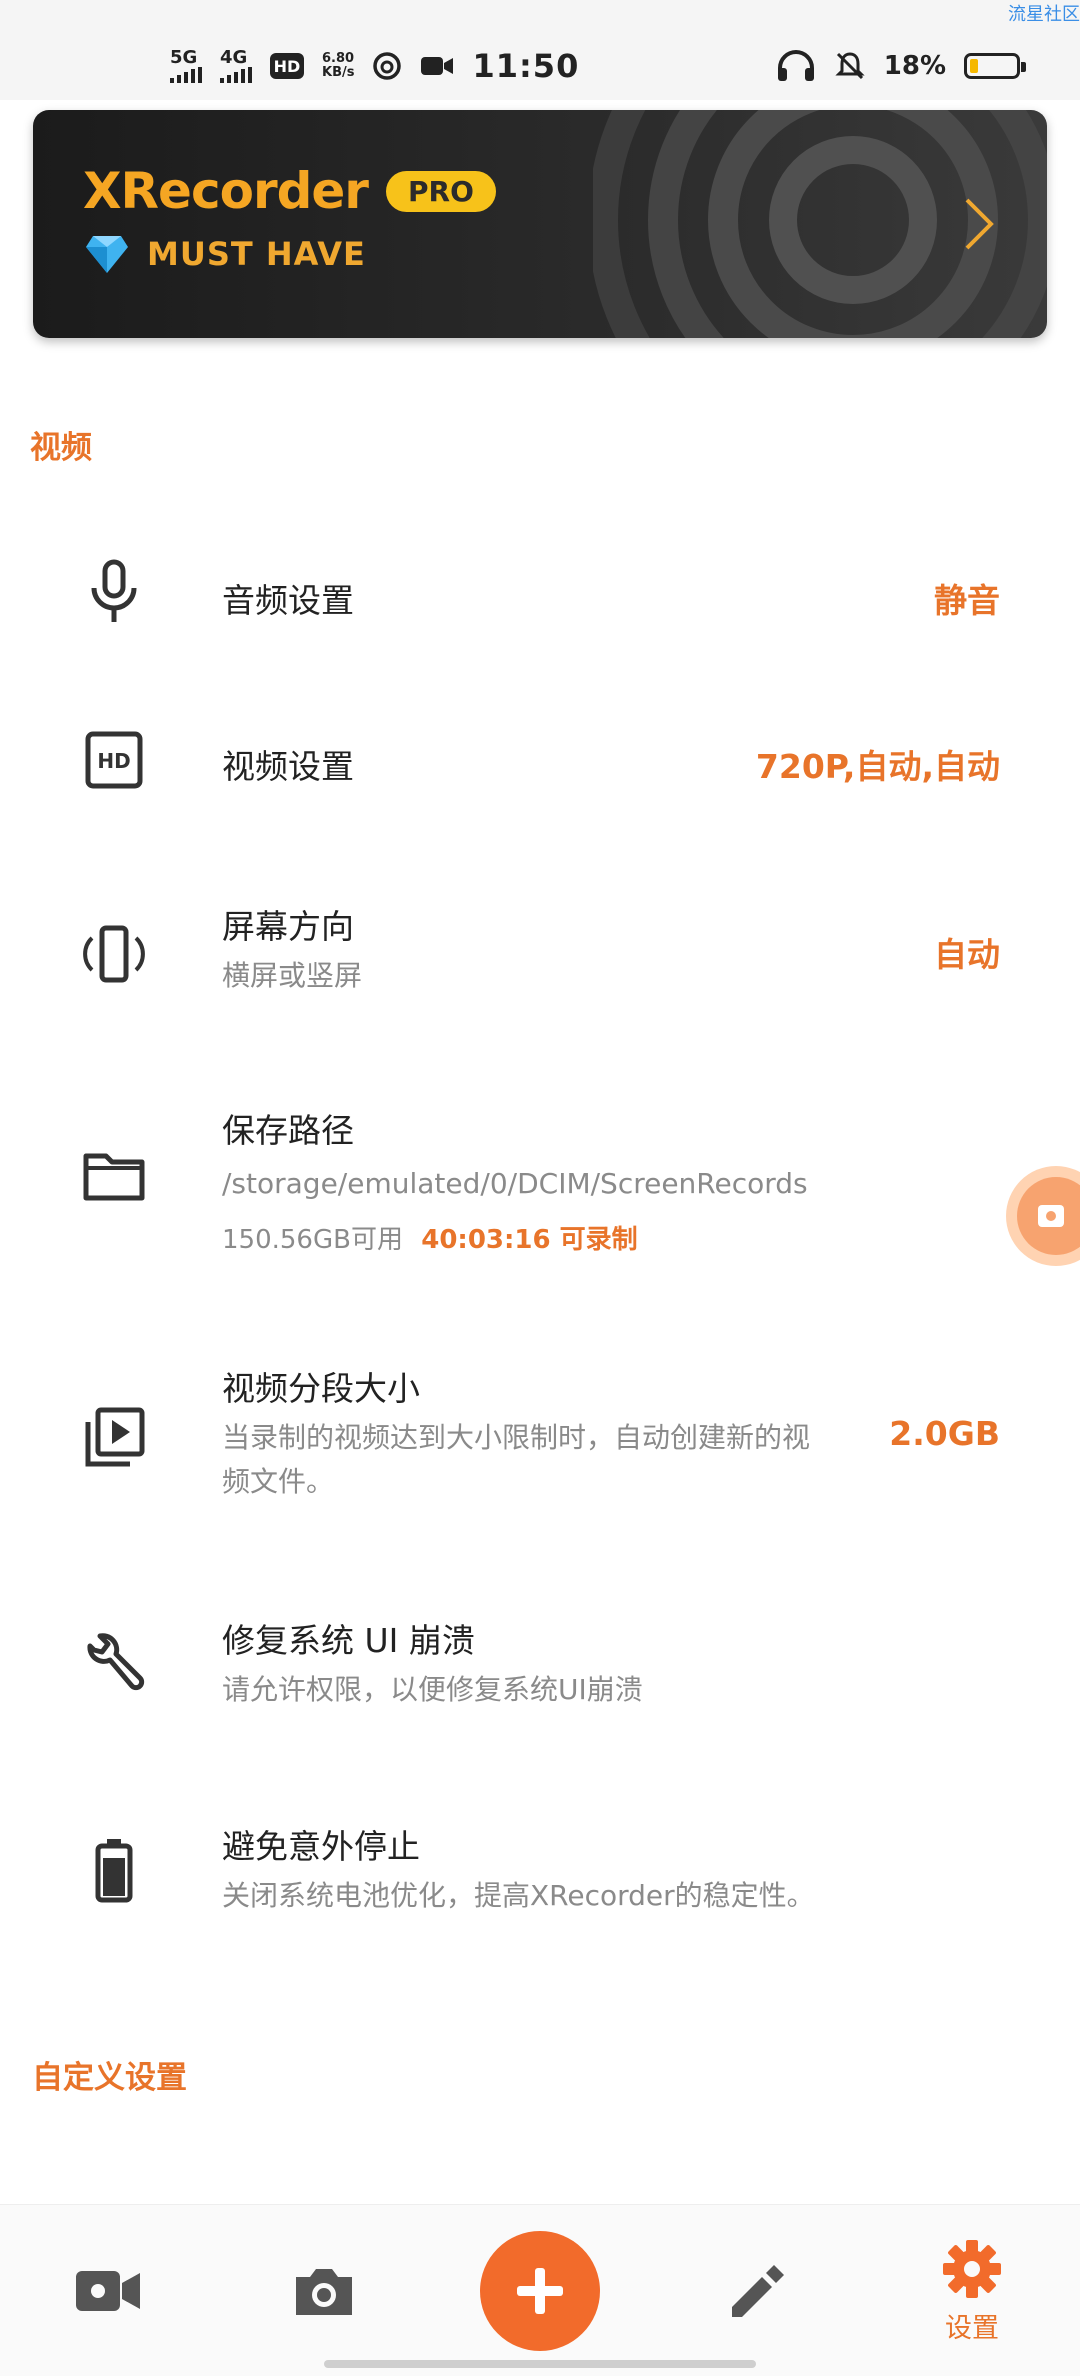  What do you see at coordinates (516, 1437) in the screenshot?
I see `row-subtitle-line1: 当录制的视频达到大小限制时，自动创建新的视` at bounding box center [516, 1437].